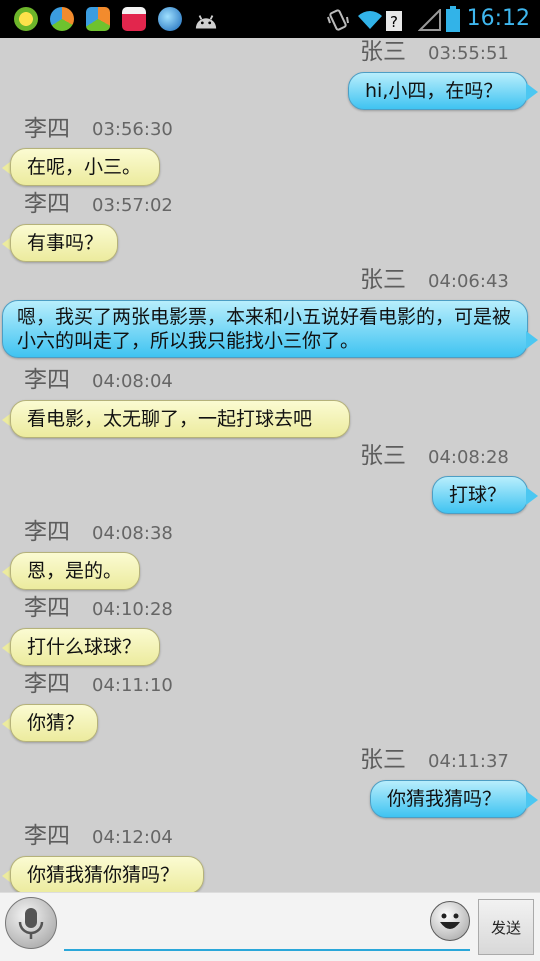  I want to click on microphone-icon, so click(31, 923).